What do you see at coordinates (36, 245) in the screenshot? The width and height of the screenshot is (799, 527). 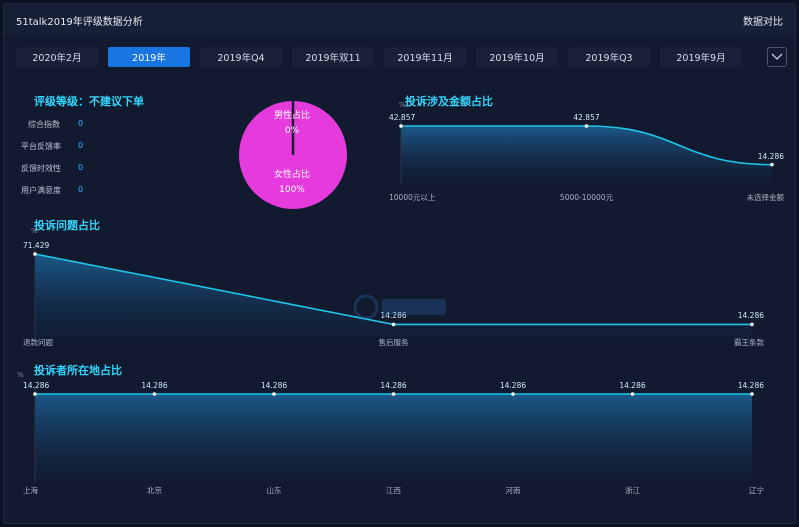 I see `issue-value-label: 71.429` at bounding box center [36, 245].